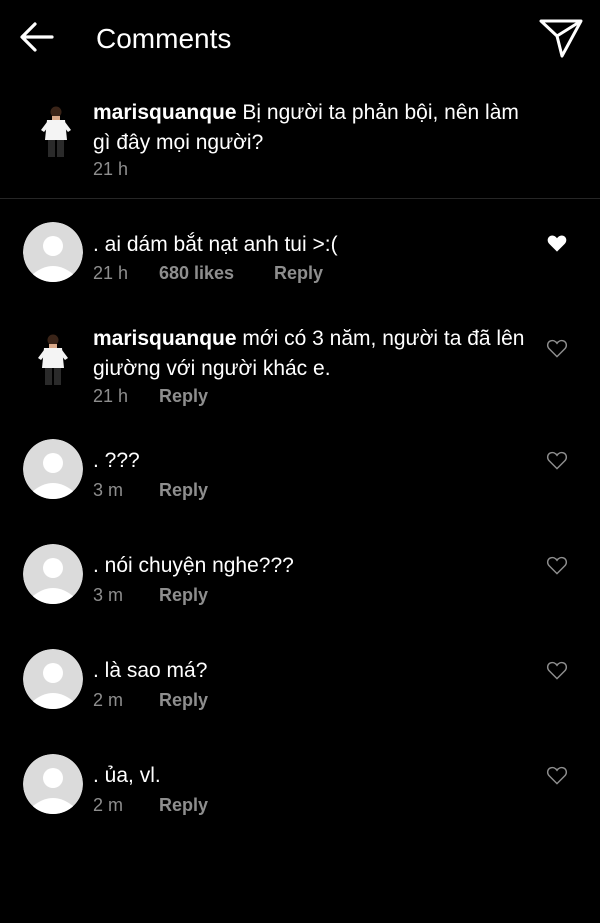  I want to click on comment-body: . là sao má?, so click(150, 670).